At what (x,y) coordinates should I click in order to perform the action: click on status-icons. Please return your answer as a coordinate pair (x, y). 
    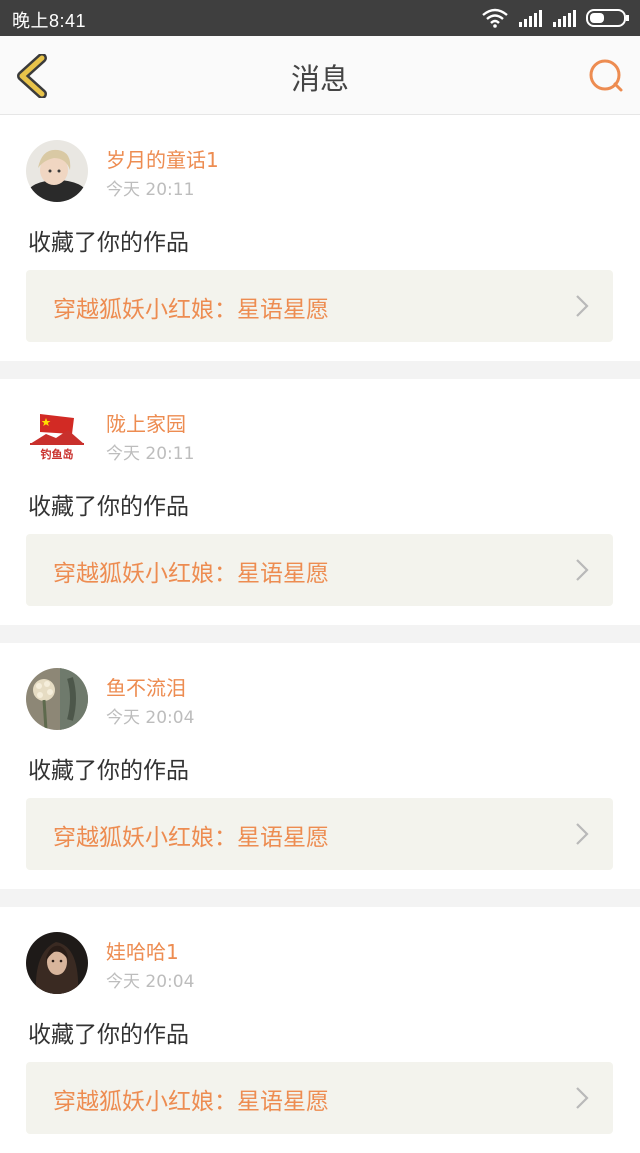
    Looking at the image, I should click on (556, 18).